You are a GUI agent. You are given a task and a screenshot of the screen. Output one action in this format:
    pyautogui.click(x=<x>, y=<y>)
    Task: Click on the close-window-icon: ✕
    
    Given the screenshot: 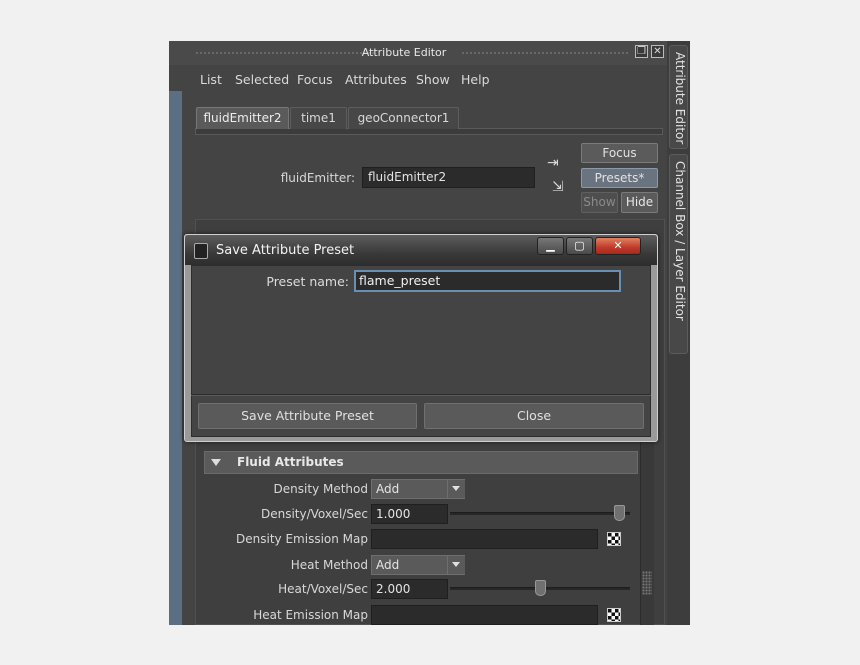 What is the action you would take?
    pyautogui.click(x=657, y=51)
    